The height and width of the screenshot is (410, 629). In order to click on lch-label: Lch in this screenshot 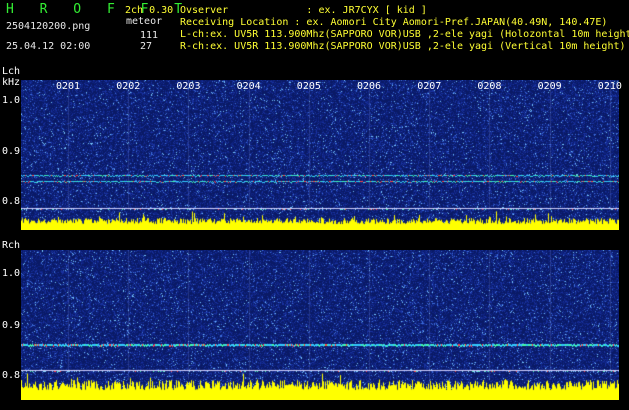, I will do `click(11, 71)`.